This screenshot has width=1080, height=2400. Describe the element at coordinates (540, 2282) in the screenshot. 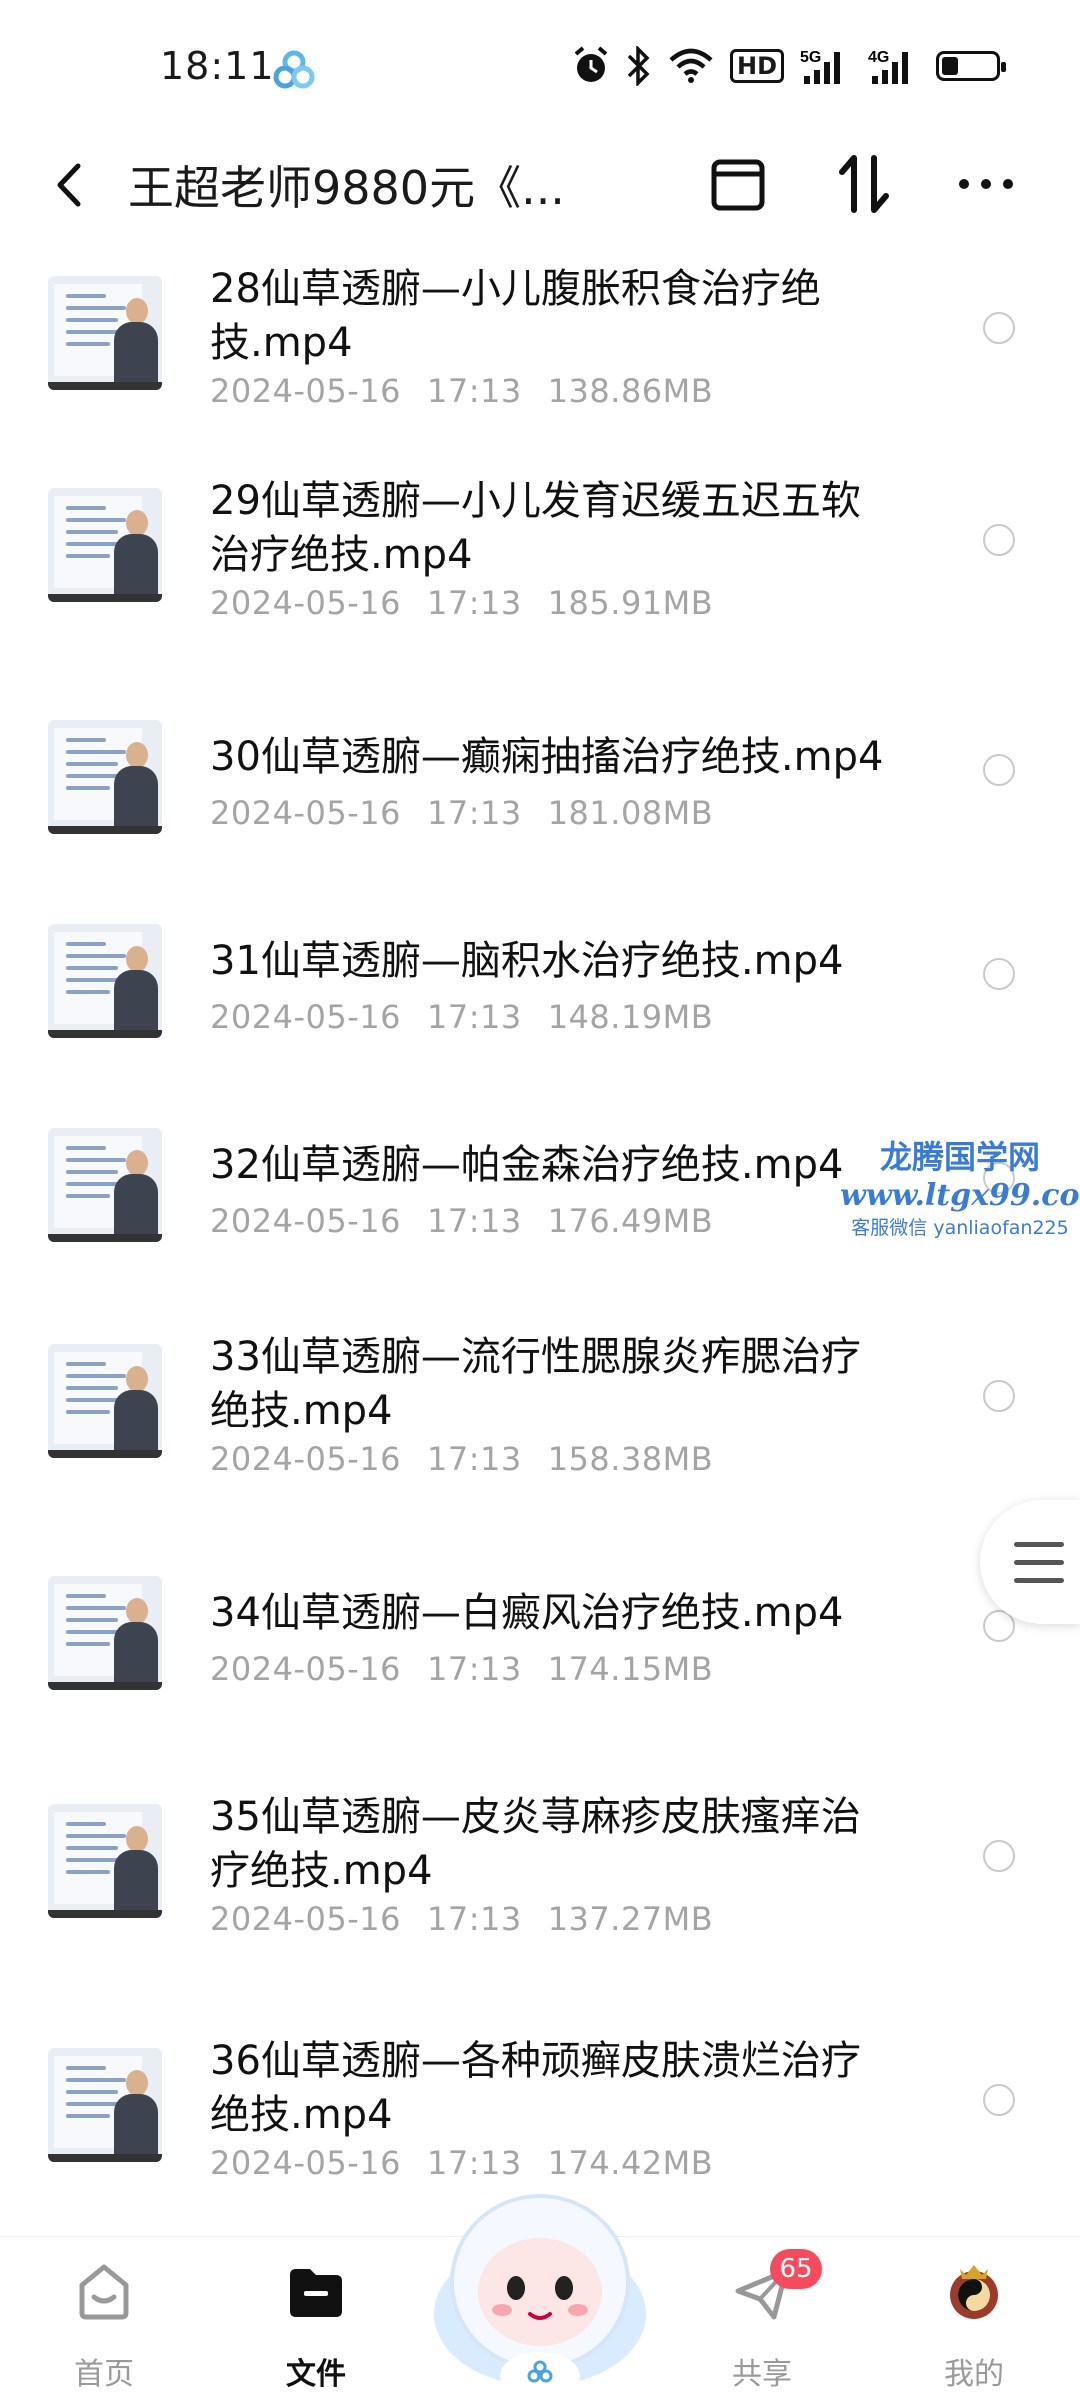

I see `mascot-icon` at that location.